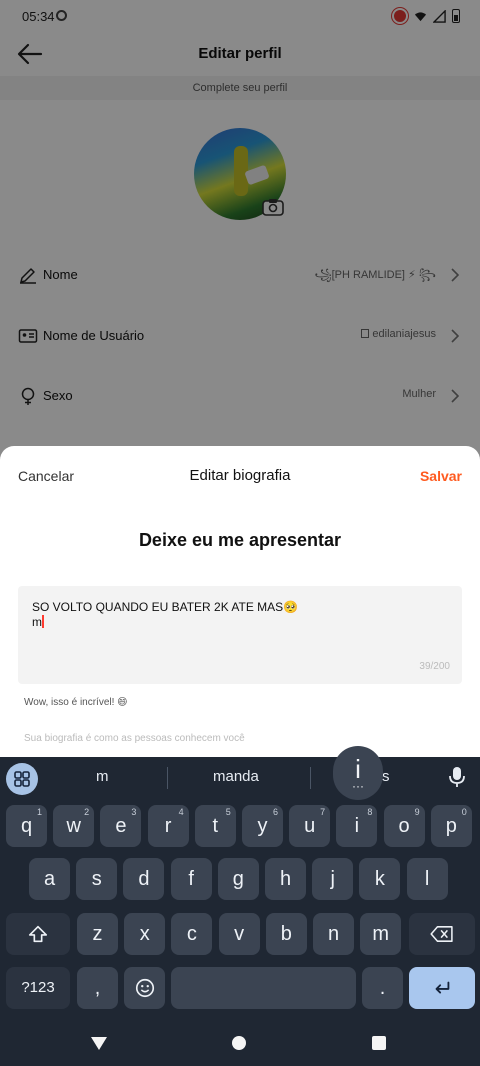 The image size is (480, 1066). I want to click on key-a: a, so click(49, 879).